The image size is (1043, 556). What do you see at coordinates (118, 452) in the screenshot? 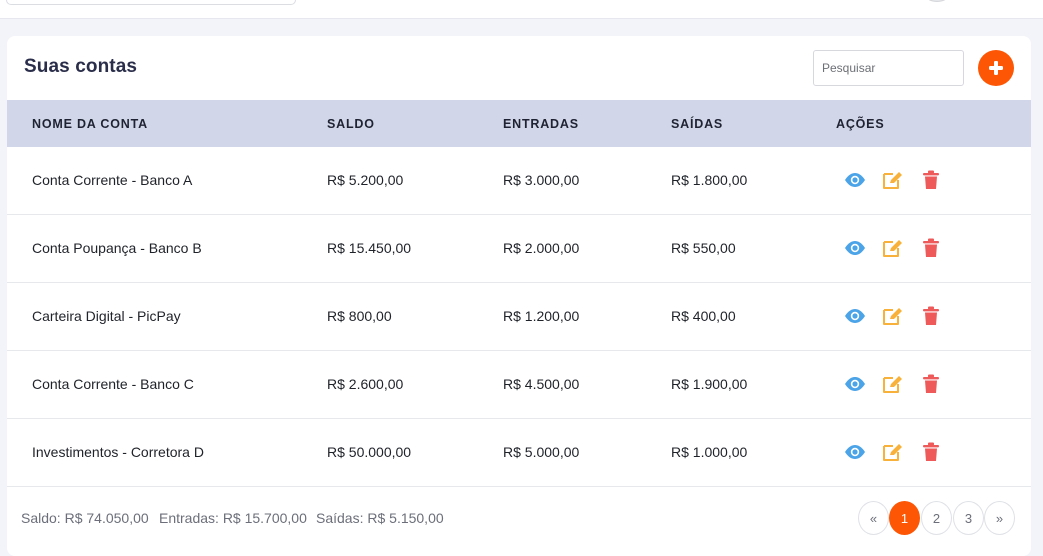
I see `cell-account-name: Investimentos - Corretora D` at bounding box center [118, 452].